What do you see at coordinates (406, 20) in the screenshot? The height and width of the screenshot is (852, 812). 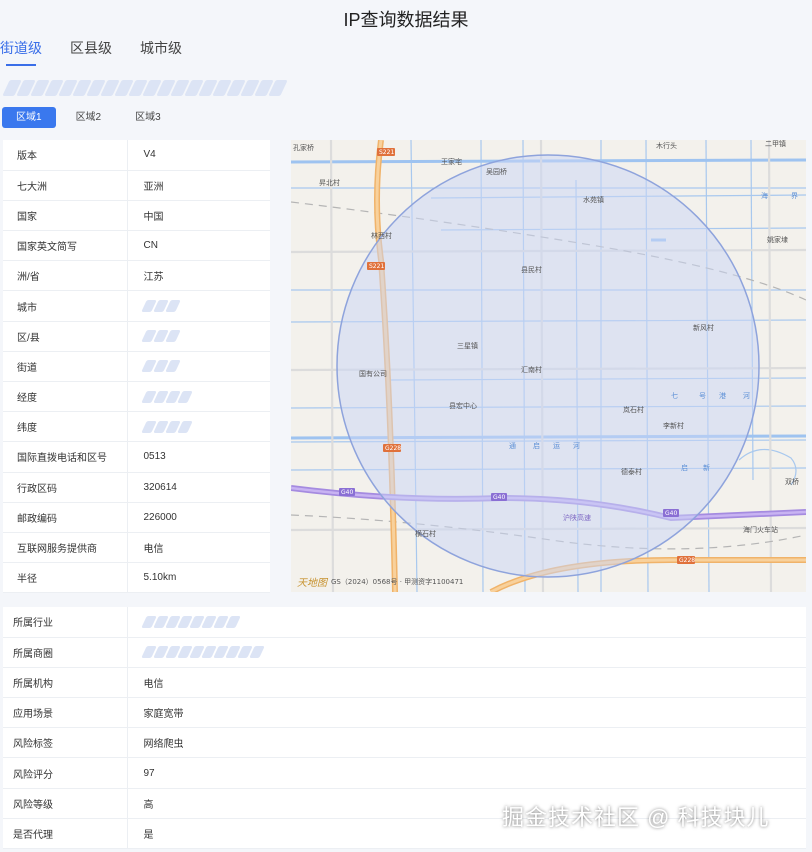 I see `page-title: IP查询数据结果` at bounding box center [406, 20].